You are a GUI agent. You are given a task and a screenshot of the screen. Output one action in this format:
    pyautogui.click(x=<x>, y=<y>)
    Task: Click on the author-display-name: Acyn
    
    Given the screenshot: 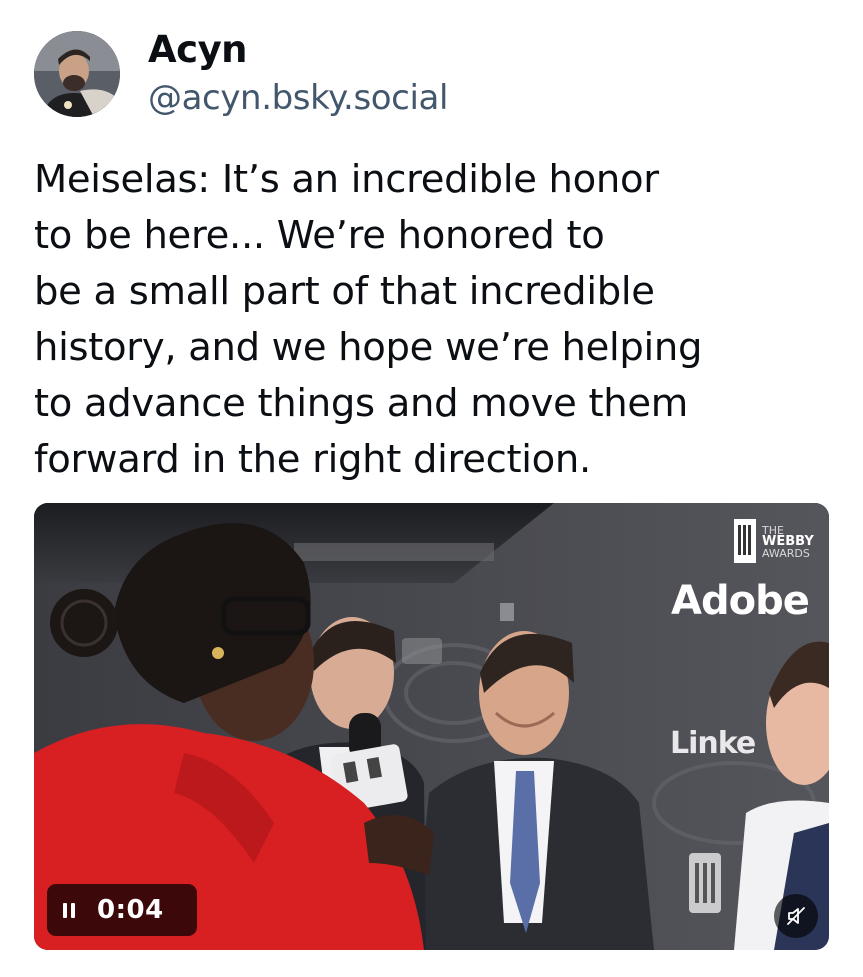 What is the action you would take?
    pyautogui.click(x=298, y=50)
    